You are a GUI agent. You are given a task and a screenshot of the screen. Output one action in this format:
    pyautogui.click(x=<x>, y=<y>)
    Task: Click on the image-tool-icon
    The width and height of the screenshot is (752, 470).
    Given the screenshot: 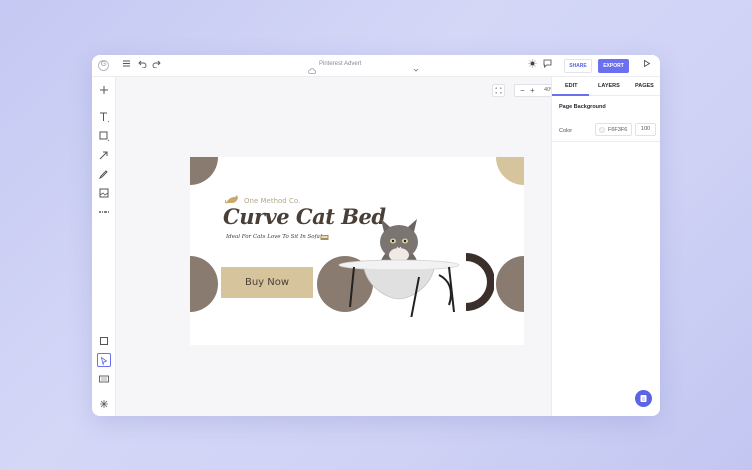 What is the action you would take?
    pyautogui.click(x=104, y=193)
    